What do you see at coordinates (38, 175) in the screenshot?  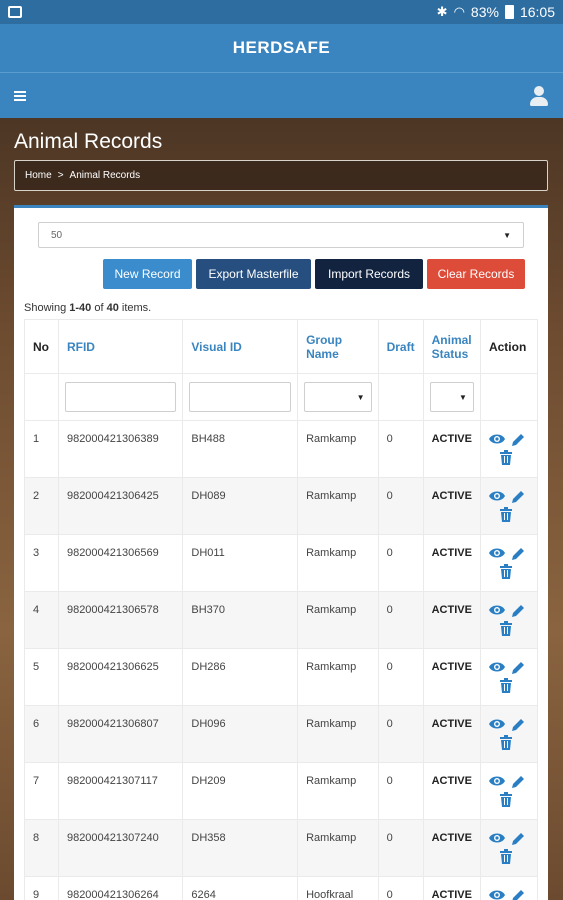 I see `breadcrumb-home-link: Home` at bounding box center [38, 175].